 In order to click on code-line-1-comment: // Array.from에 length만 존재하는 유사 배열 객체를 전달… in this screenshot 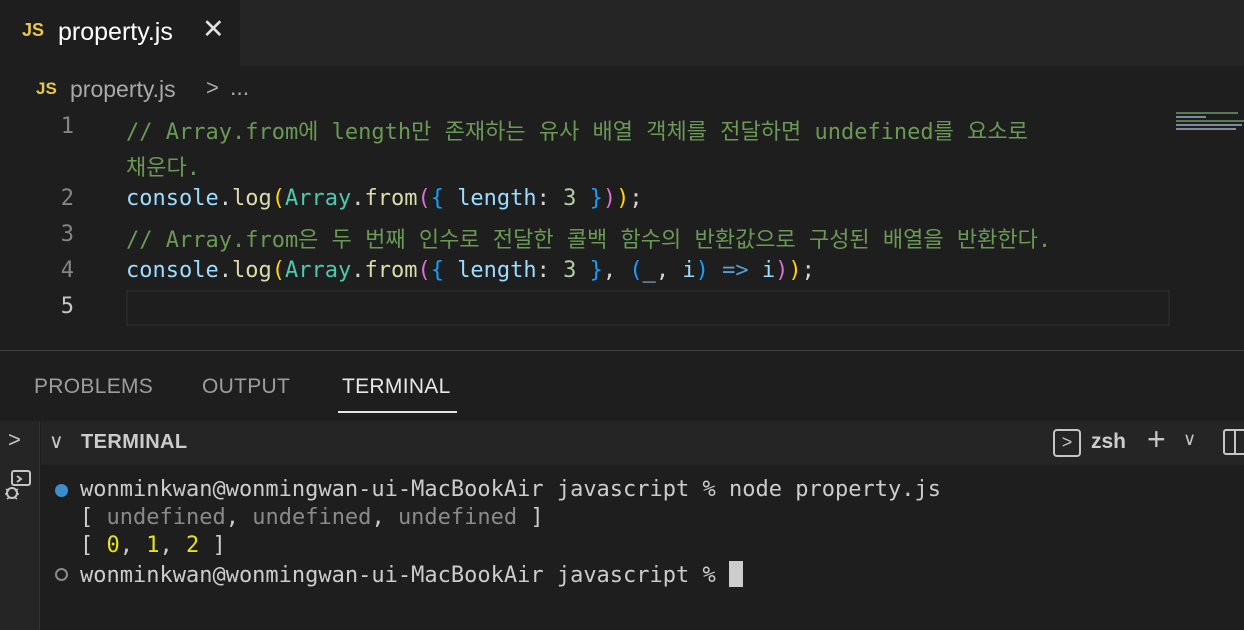, I will do `click(577, 132)`.